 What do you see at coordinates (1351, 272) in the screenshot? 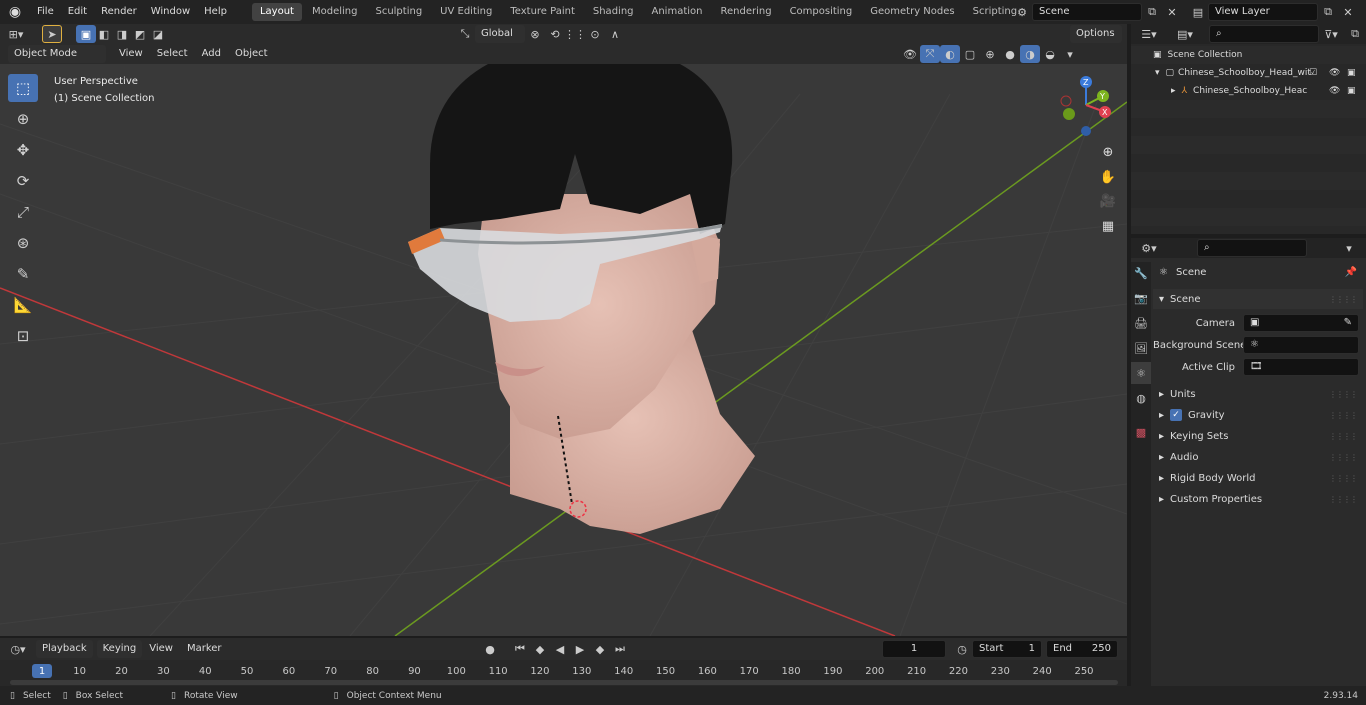
I see `pin-icon: 📌` at bounding box center [1351, 272].